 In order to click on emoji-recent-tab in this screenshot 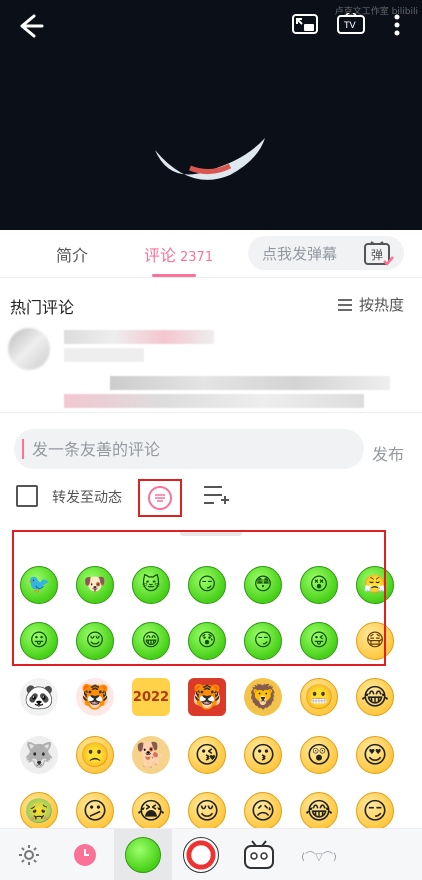, I will do `click(85, 854)`.